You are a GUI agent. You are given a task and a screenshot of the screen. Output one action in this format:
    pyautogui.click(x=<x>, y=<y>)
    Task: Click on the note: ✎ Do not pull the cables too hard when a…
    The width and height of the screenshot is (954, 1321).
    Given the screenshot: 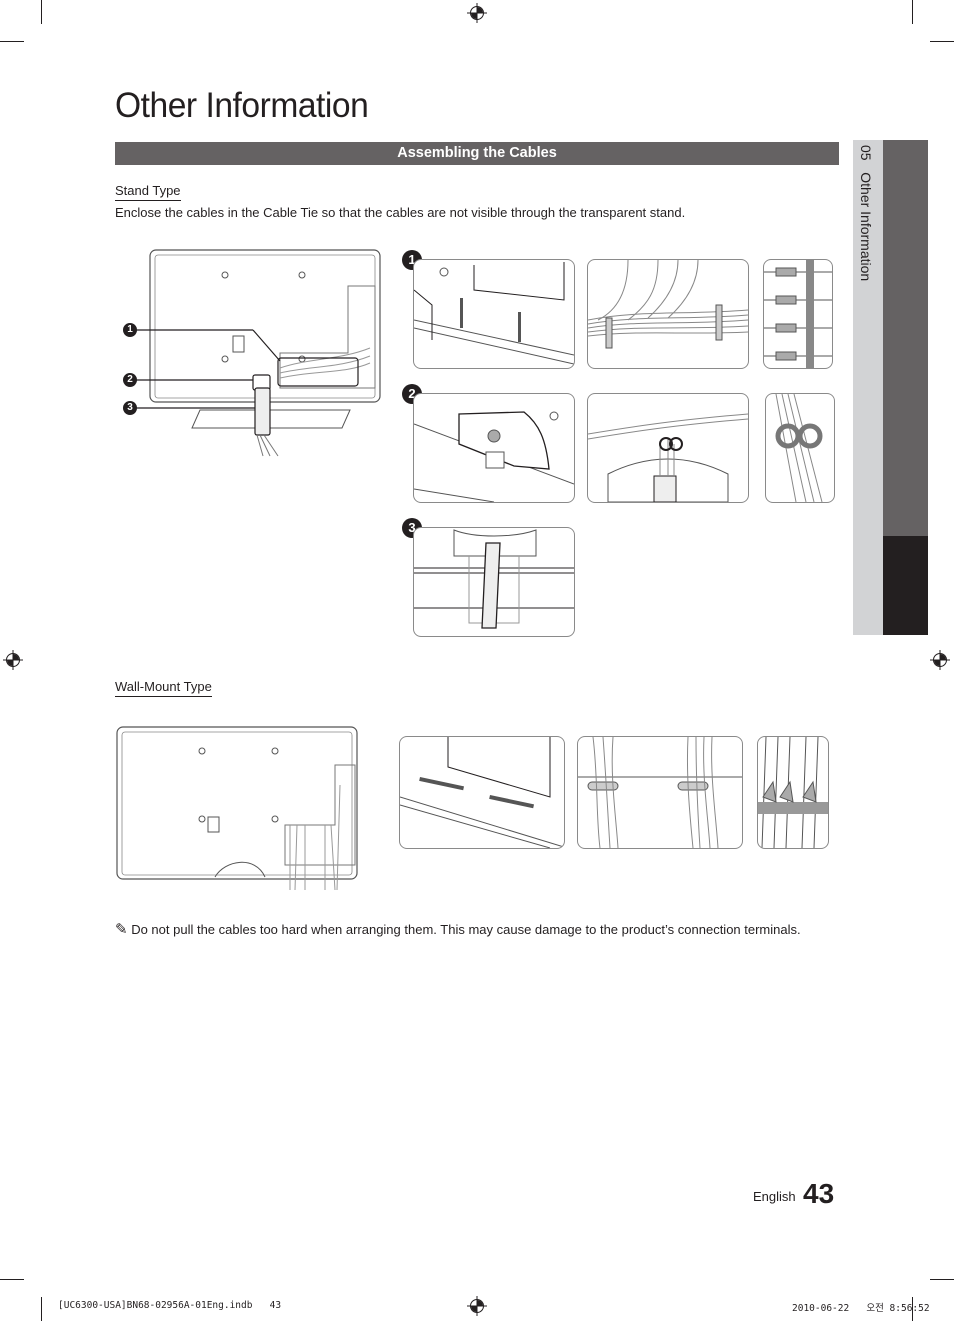 What is the action you would take?
    pyautogui.click(x=458, y=929)
    